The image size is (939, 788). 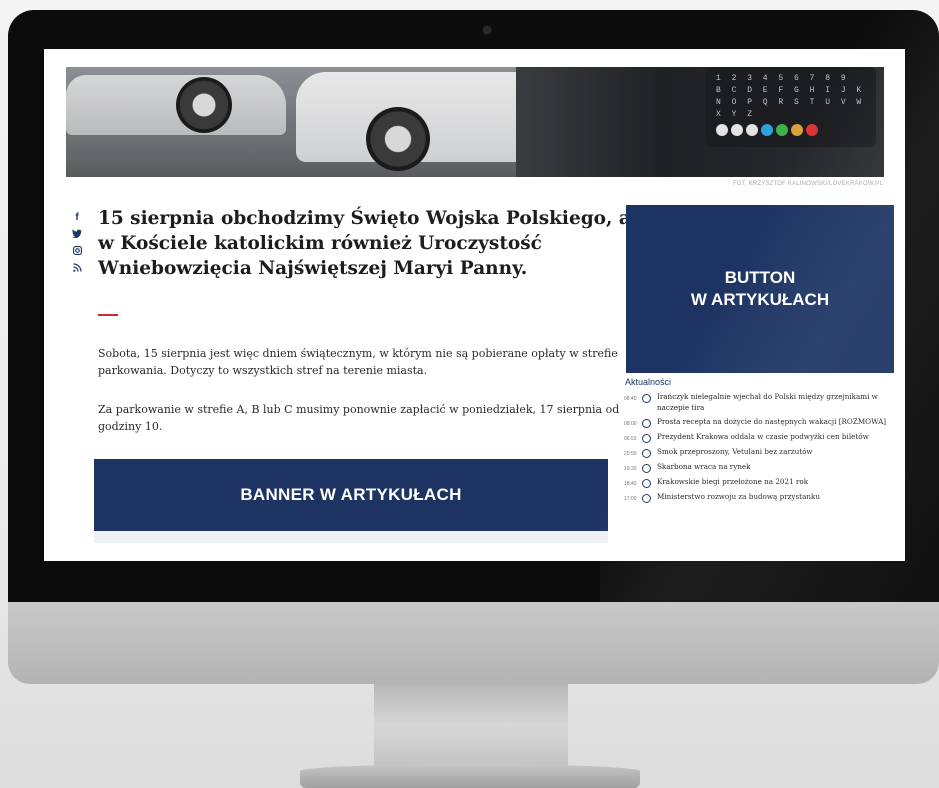 I want to click on news-time: 20:50, so click(x=630, y=454).